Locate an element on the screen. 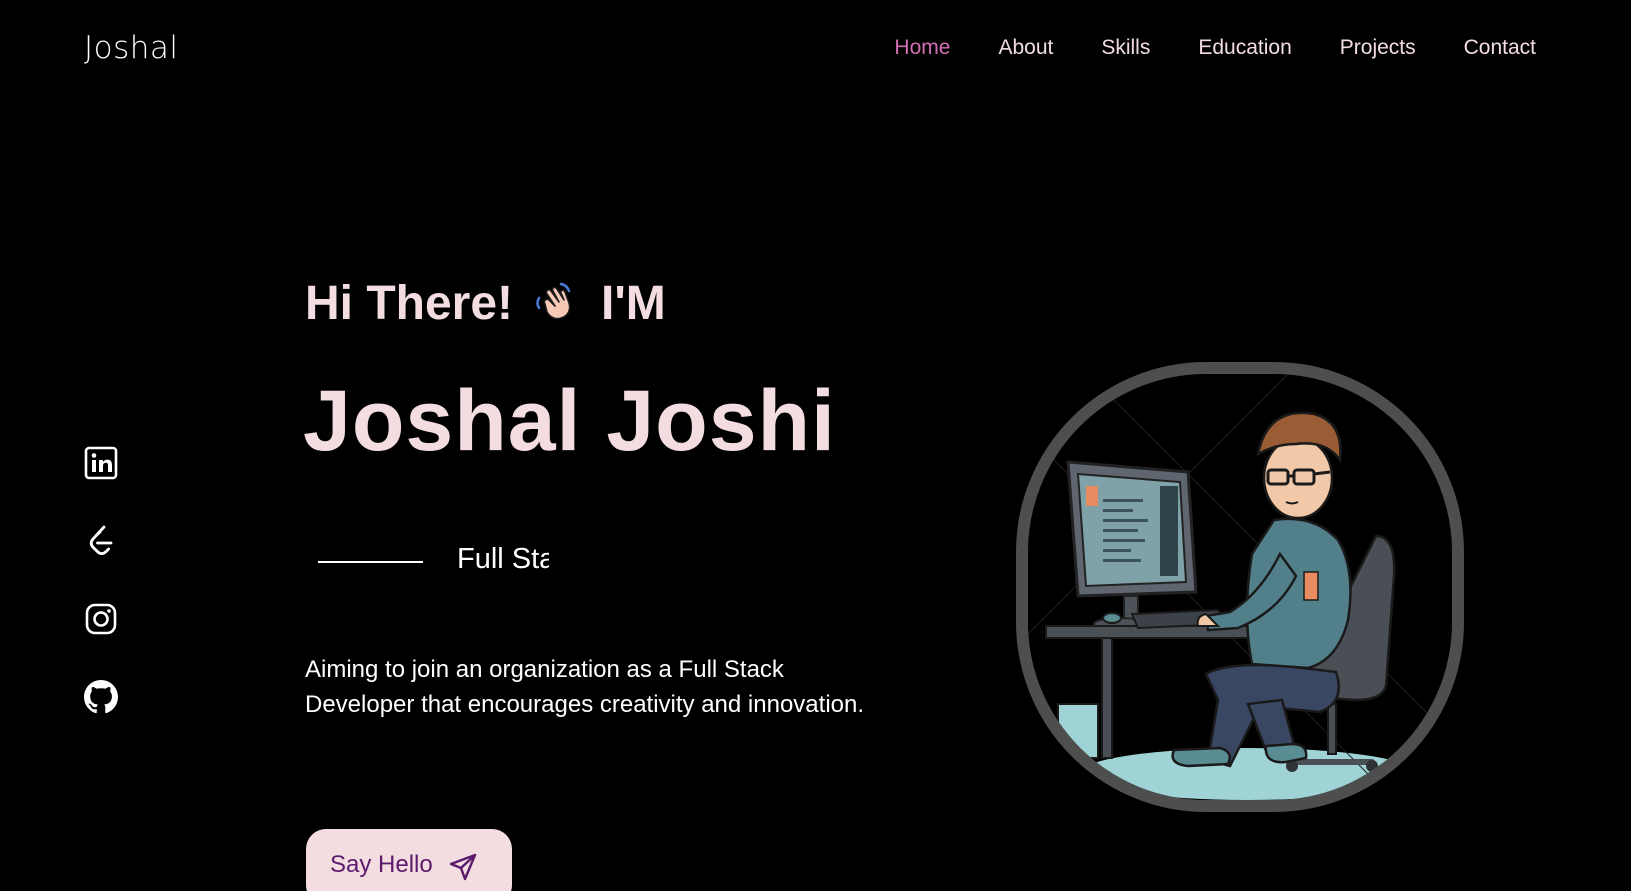 This screenshot has height=891, width=1631. github-icon is located at coordinates (101, 697).